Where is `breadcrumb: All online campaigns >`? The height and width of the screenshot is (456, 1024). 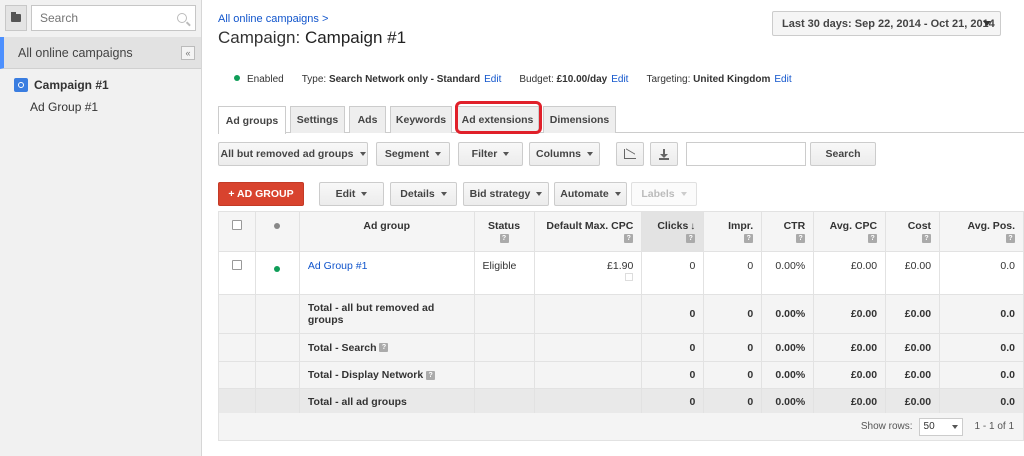
breadcrumb: All online campaigns > is located at coordinates (273, 19).